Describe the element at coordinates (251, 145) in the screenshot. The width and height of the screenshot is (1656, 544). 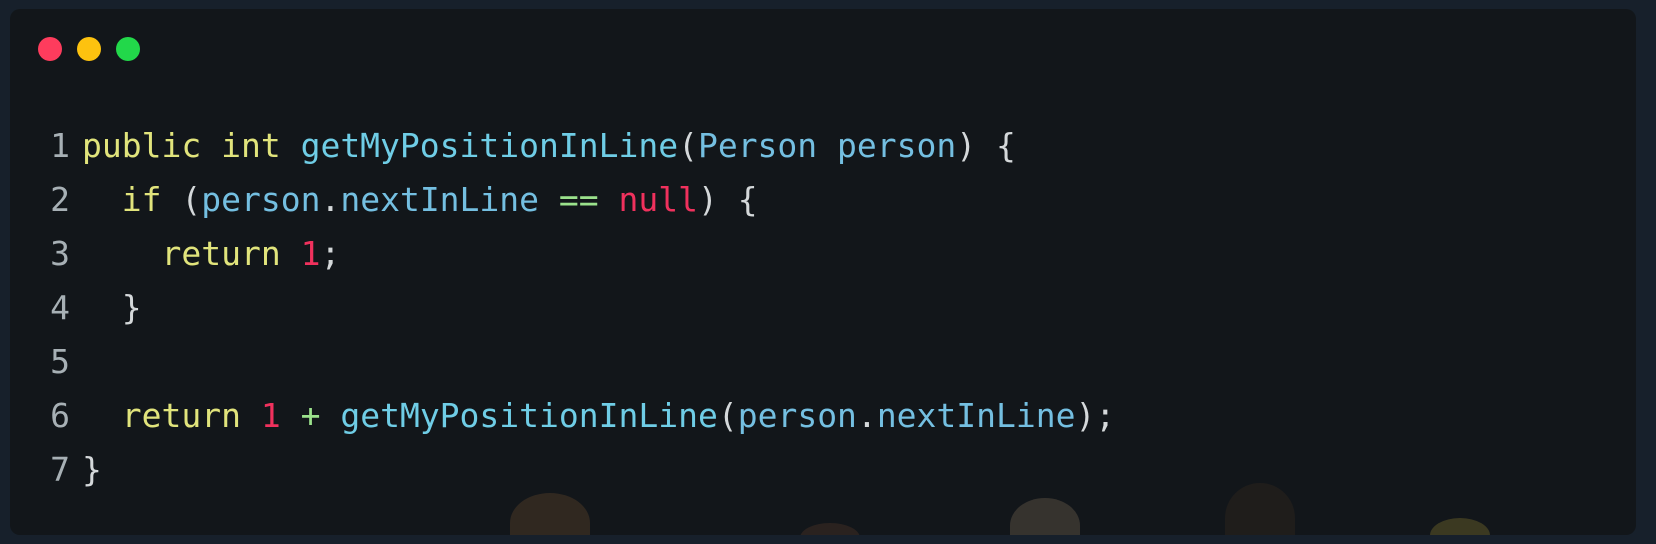
I see `code-token: int` at that location.